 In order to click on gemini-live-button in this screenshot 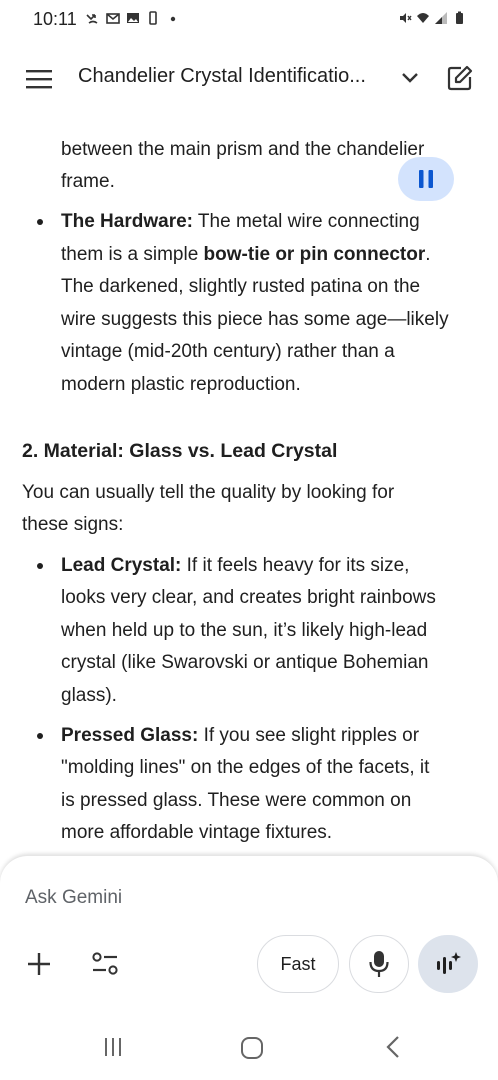, I will do `click(448, 964)`.